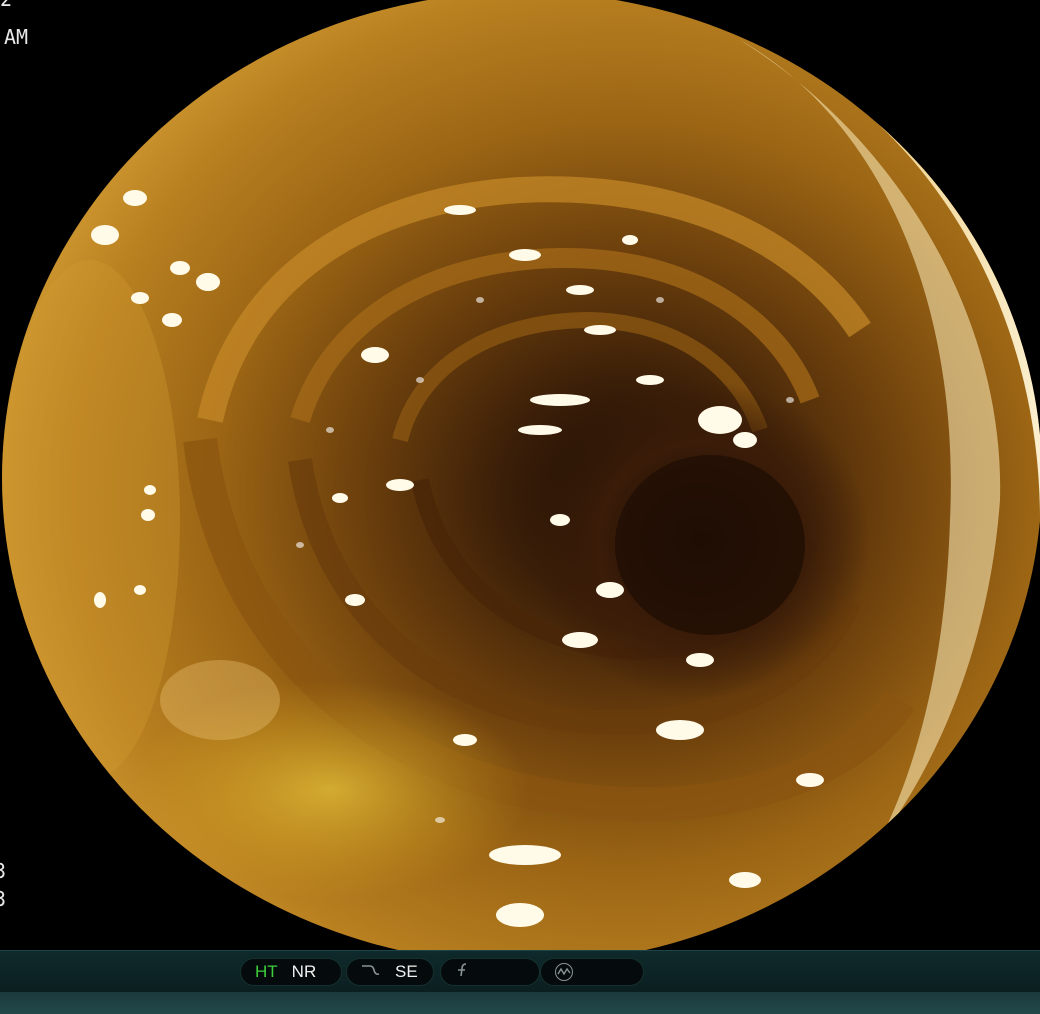  Describe the element at coordinates (3, 899) in the screenshot. I see `overlay-bottom-line-2: 3` at that location.